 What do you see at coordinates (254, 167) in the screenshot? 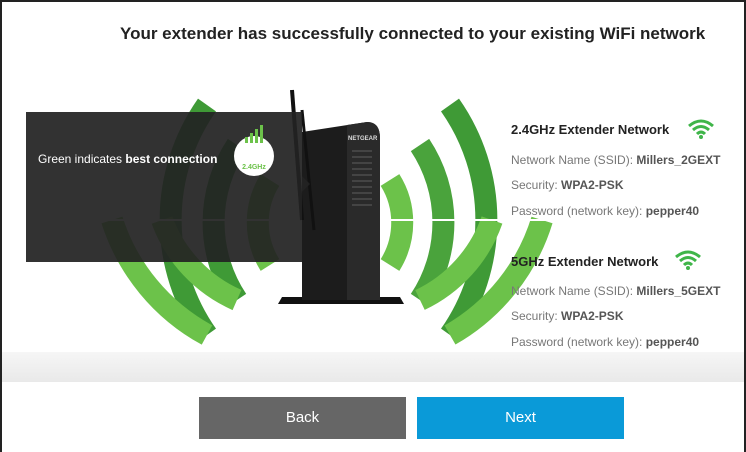
I see `badge-label: 2.4GHz` at bounding box center [254, 167].